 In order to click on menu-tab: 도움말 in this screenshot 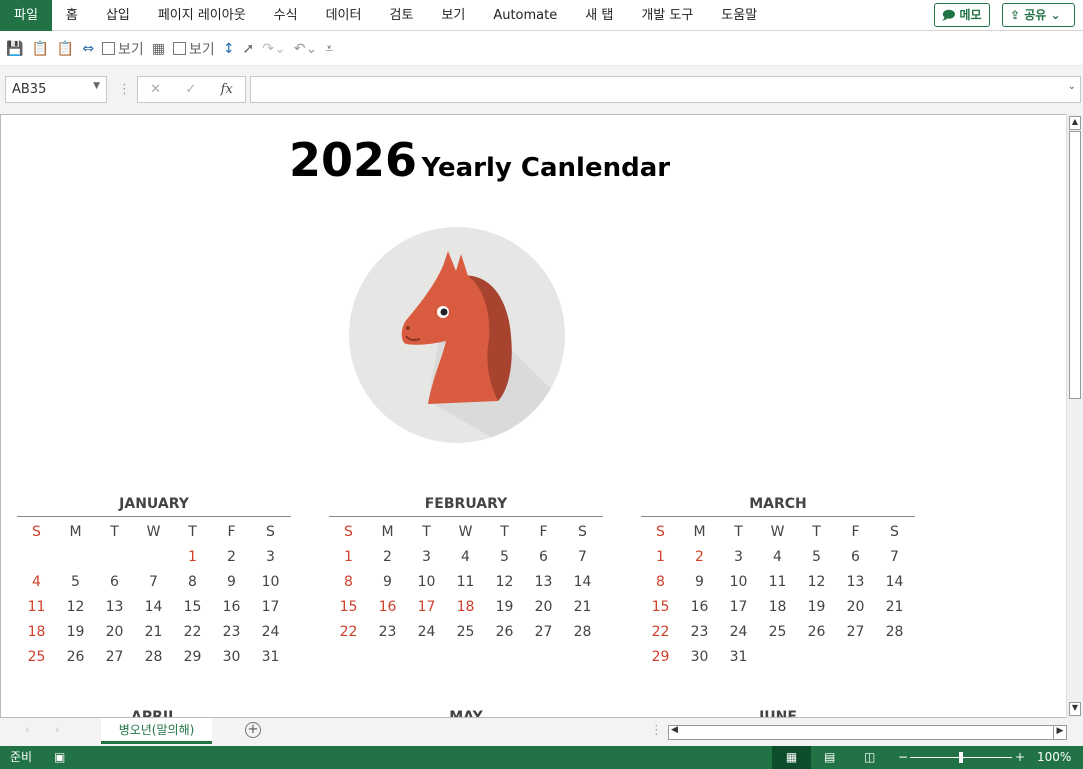, I will do `click(739, 15)`.